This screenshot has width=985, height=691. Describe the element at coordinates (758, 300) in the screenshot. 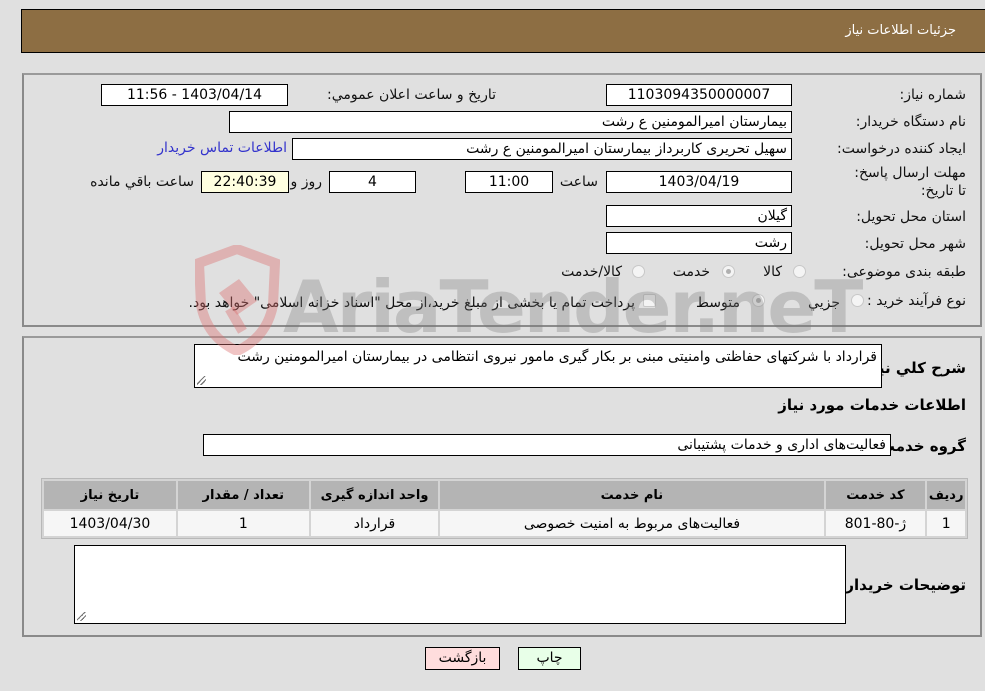

I see `process-radio-medium` at that location.